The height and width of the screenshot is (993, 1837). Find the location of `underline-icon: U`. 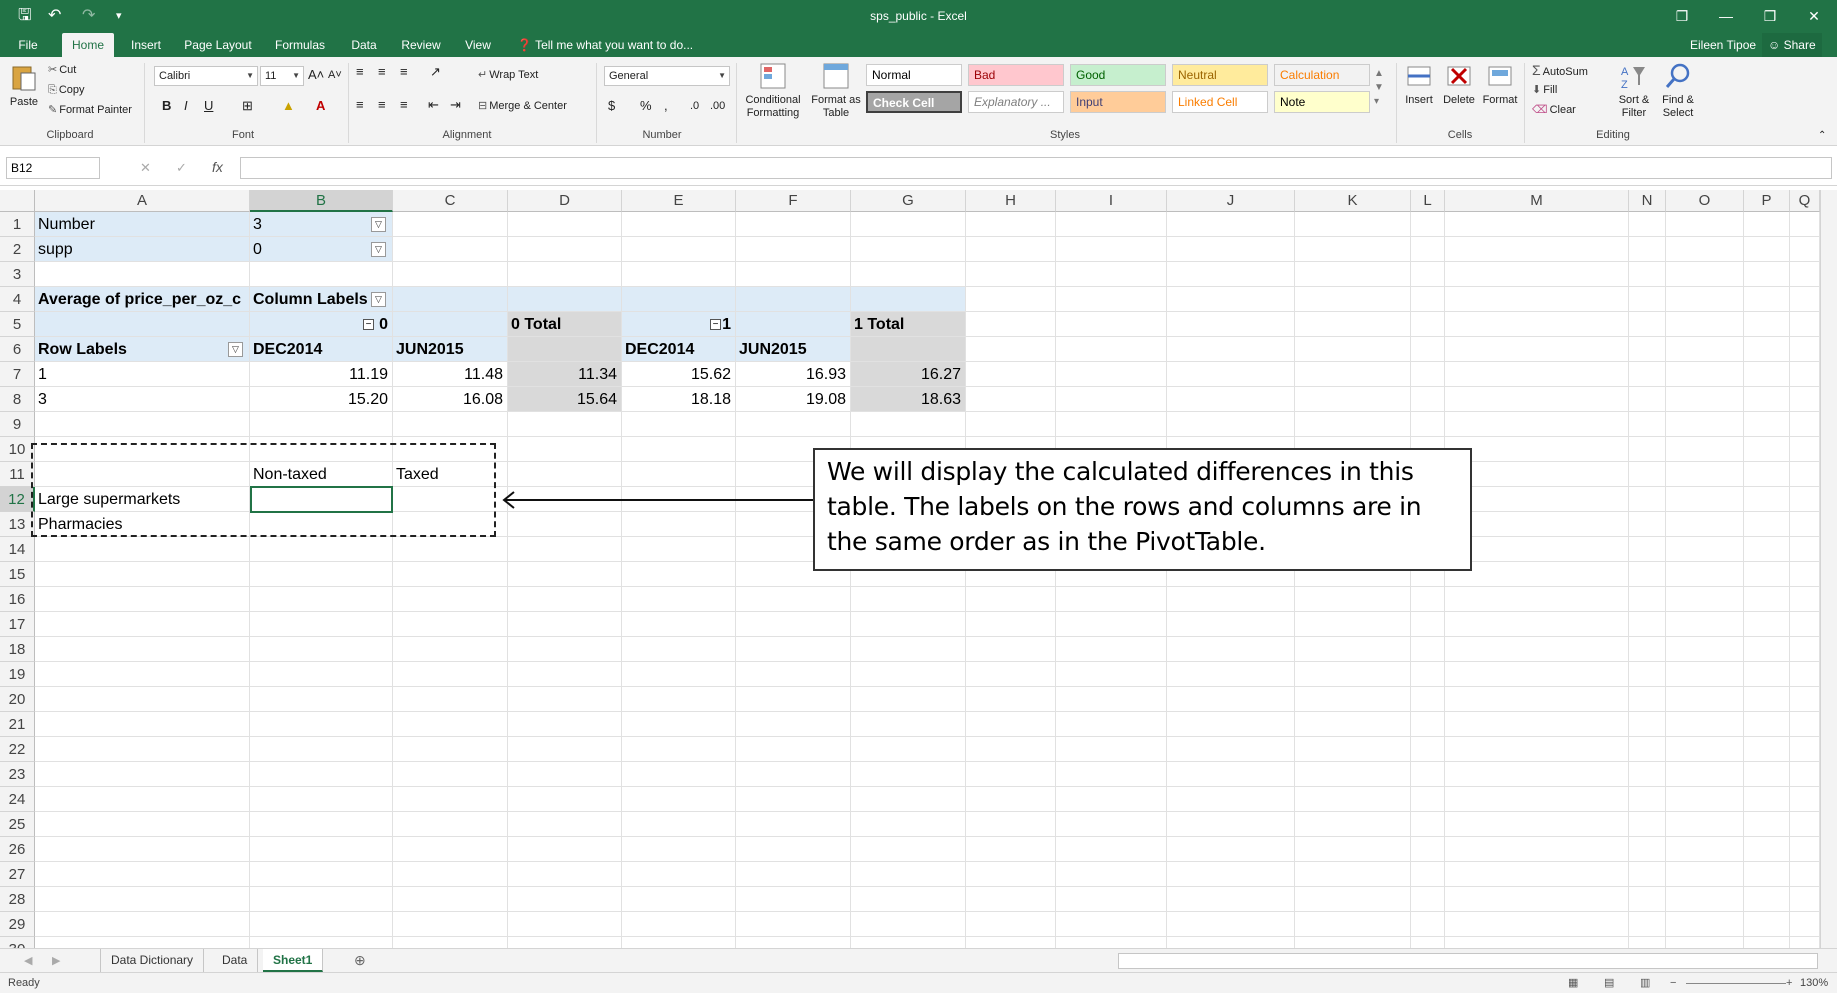

underline-icon: U is located at coordinates (208, 106).